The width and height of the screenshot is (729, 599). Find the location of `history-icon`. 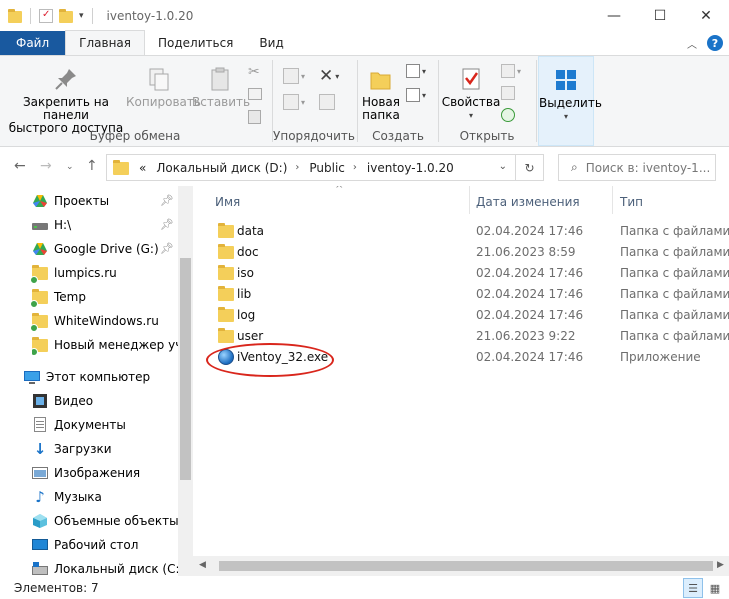

history-icon is located at coordinates (508, 115).